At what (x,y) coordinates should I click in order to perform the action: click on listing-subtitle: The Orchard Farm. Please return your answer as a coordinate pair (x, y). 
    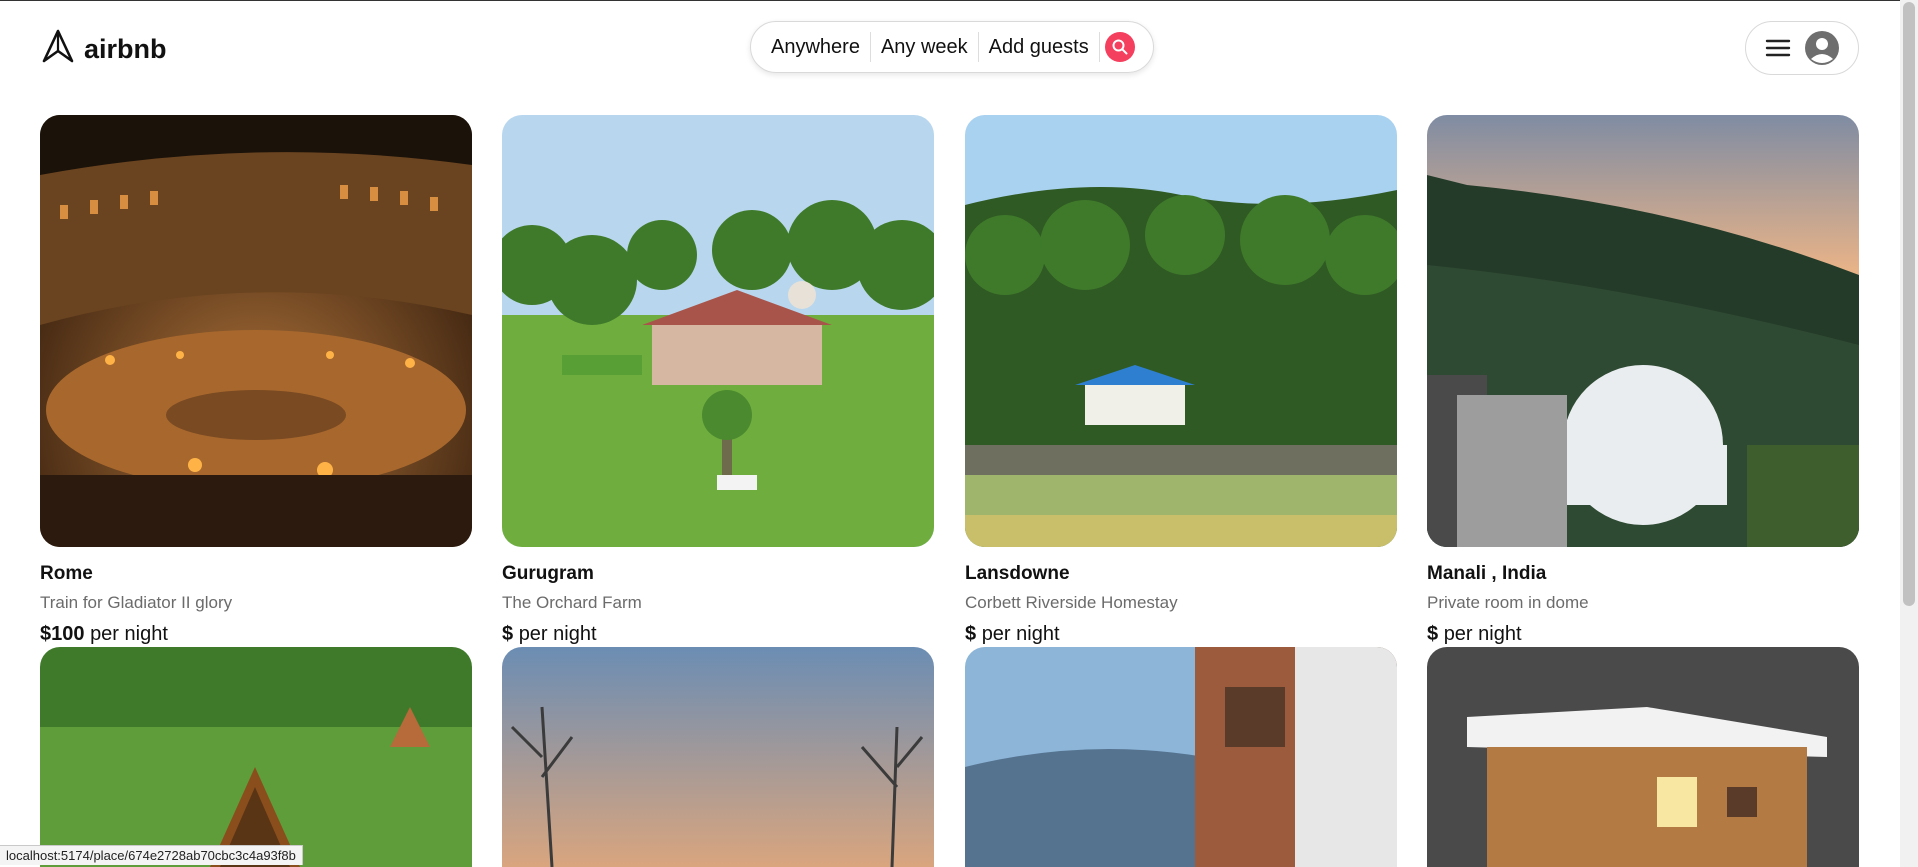
    Looking at the image, I should click on (572, 602).